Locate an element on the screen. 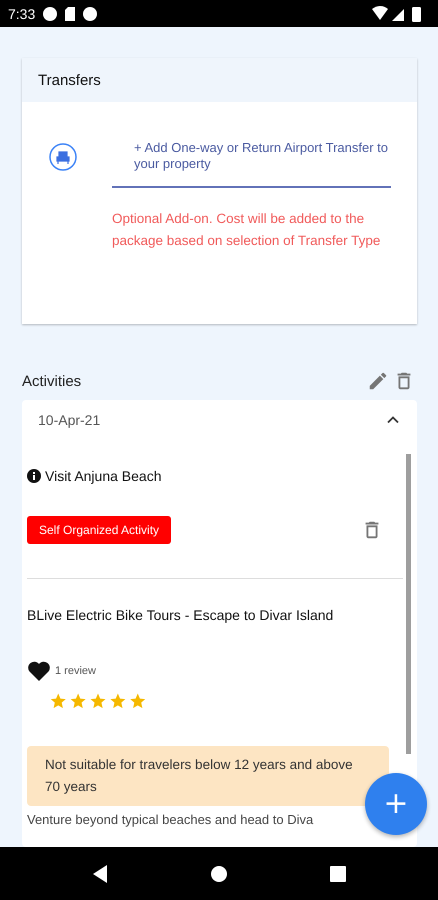 Image resolution: width=438 pixels, height=900 pixels. card-title: Transfers is located at coordinates (69, 80).